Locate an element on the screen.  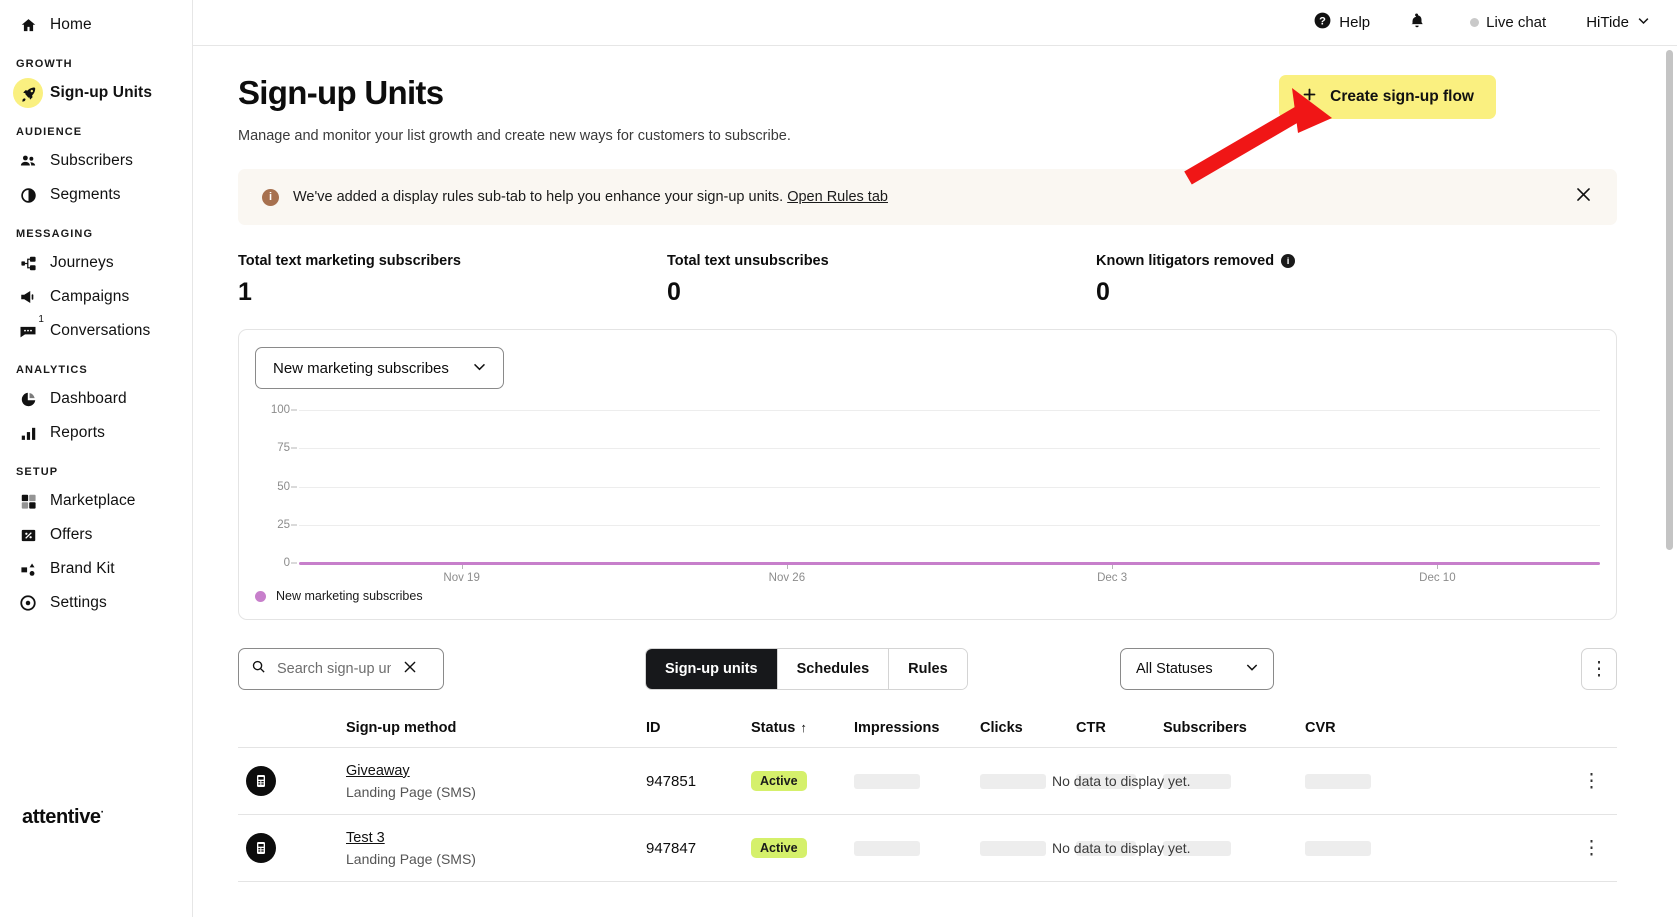
row-sign-up-method-link: Test 3 is located at coordinates (496, 838).